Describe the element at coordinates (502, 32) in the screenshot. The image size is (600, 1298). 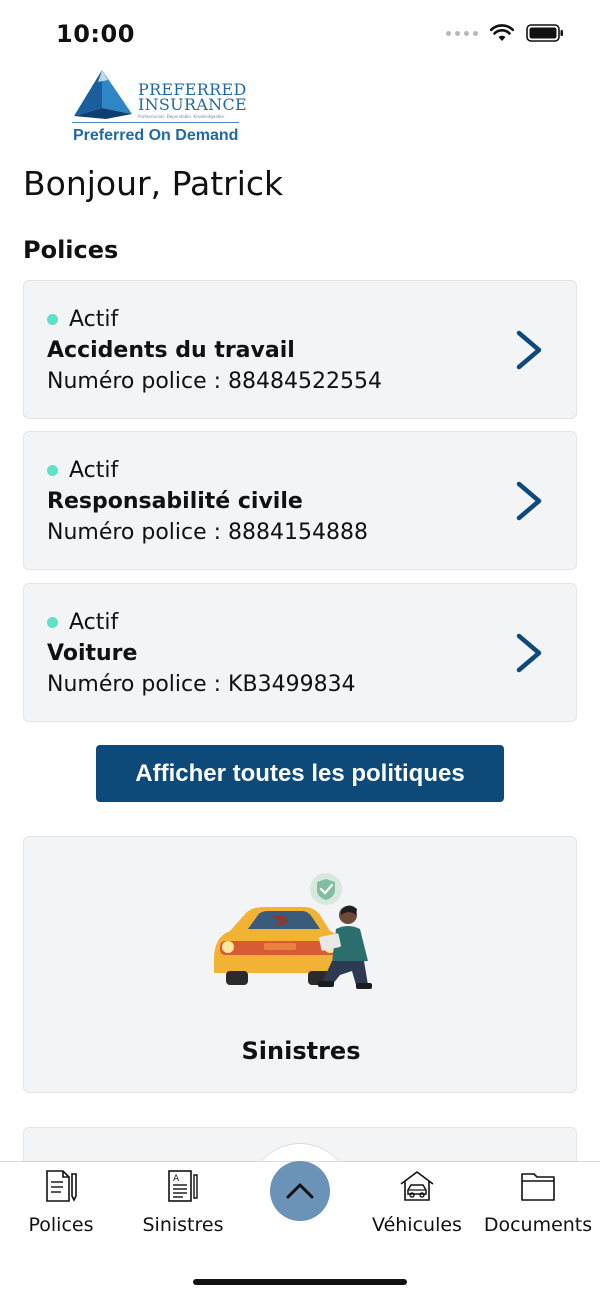
I see `wifi-icon` at that location.